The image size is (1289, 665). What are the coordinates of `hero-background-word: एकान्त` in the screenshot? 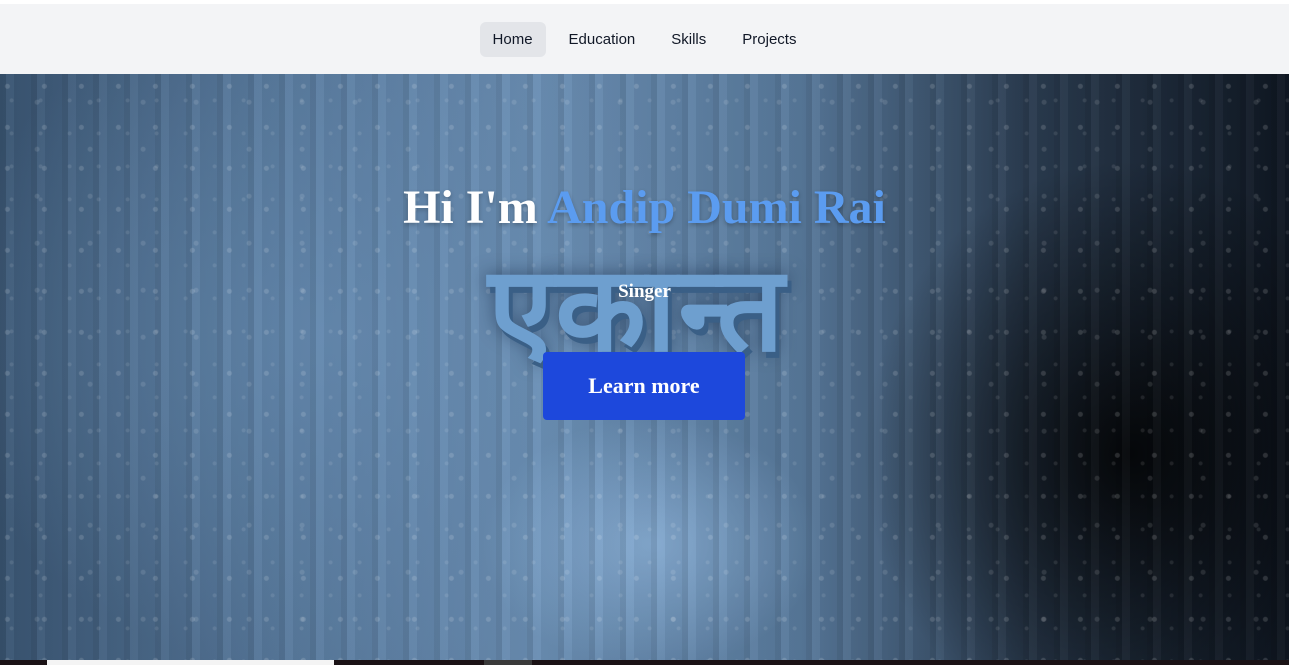 It's located at (637, 309).